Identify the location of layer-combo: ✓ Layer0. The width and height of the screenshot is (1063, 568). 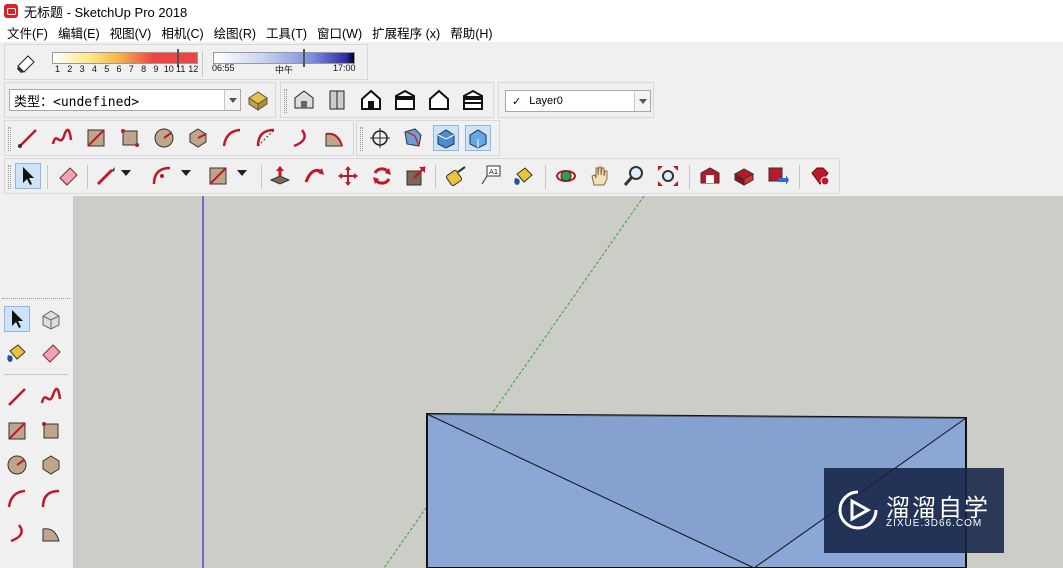
(578, 101).